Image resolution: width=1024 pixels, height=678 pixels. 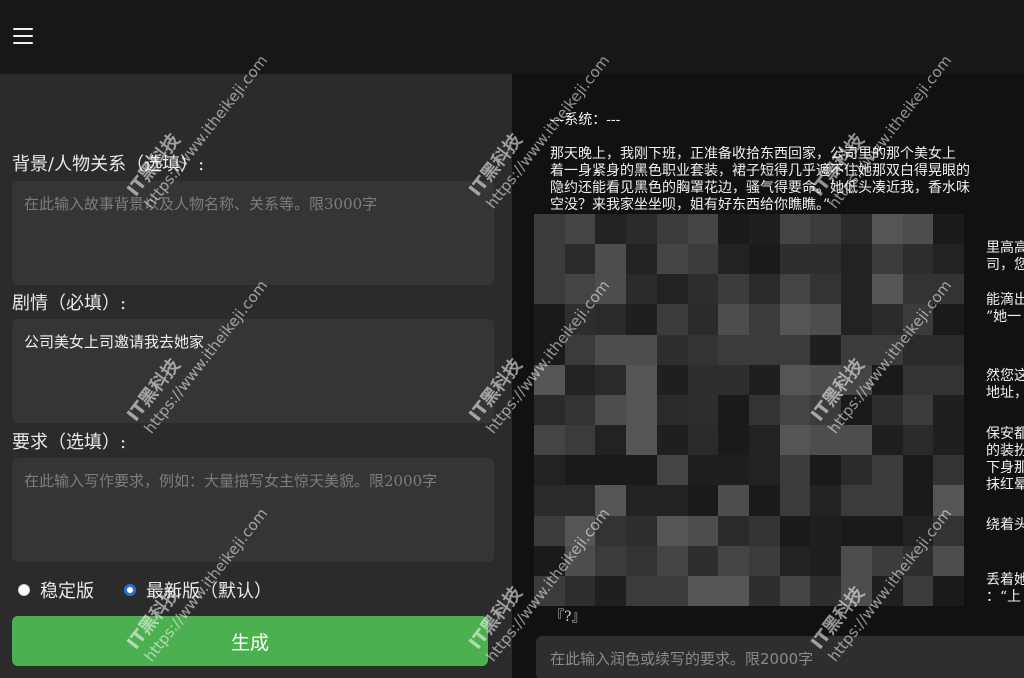 What do you see at coordinates (130, 590) in the screenshot?
I see `radio-checked-icon` at bounding box center [130, 590].